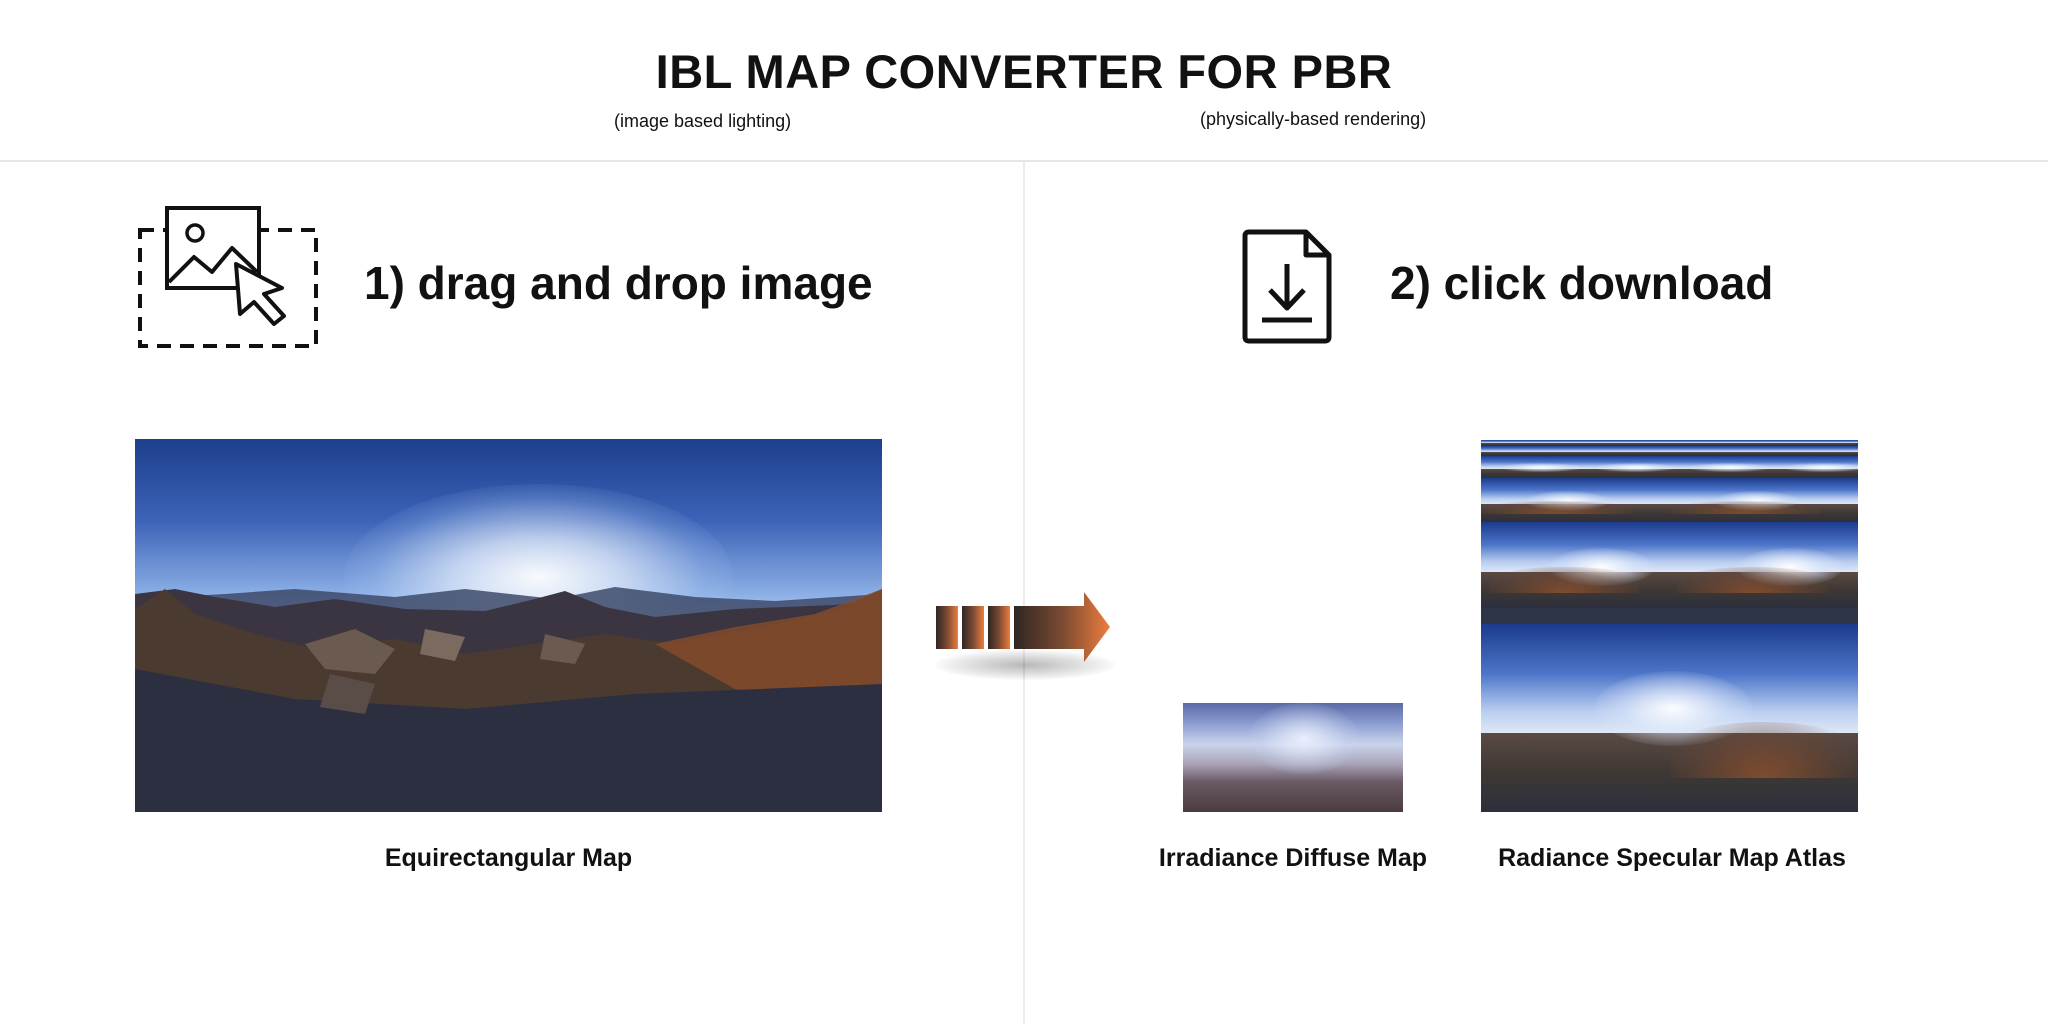 This screenshot has height=1024, width=2048. I want to click on pbr-note: (physically-based rendering), so click(1313, 119).